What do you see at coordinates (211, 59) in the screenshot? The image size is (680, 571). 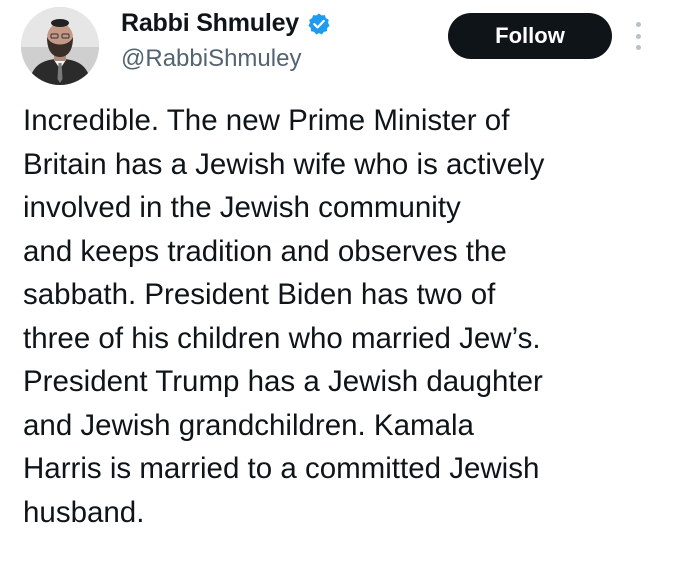 I see `author-handle: @RabbiShmuley` at bounding box center [211, 59].